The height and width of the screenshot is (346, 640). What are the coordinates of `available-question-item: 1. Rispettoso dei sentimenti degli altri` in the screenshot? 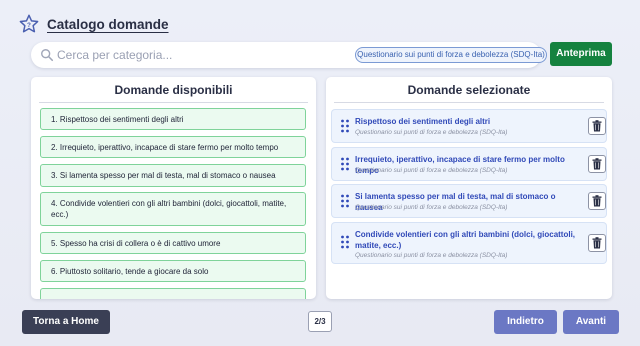 It's located at (173, 119).